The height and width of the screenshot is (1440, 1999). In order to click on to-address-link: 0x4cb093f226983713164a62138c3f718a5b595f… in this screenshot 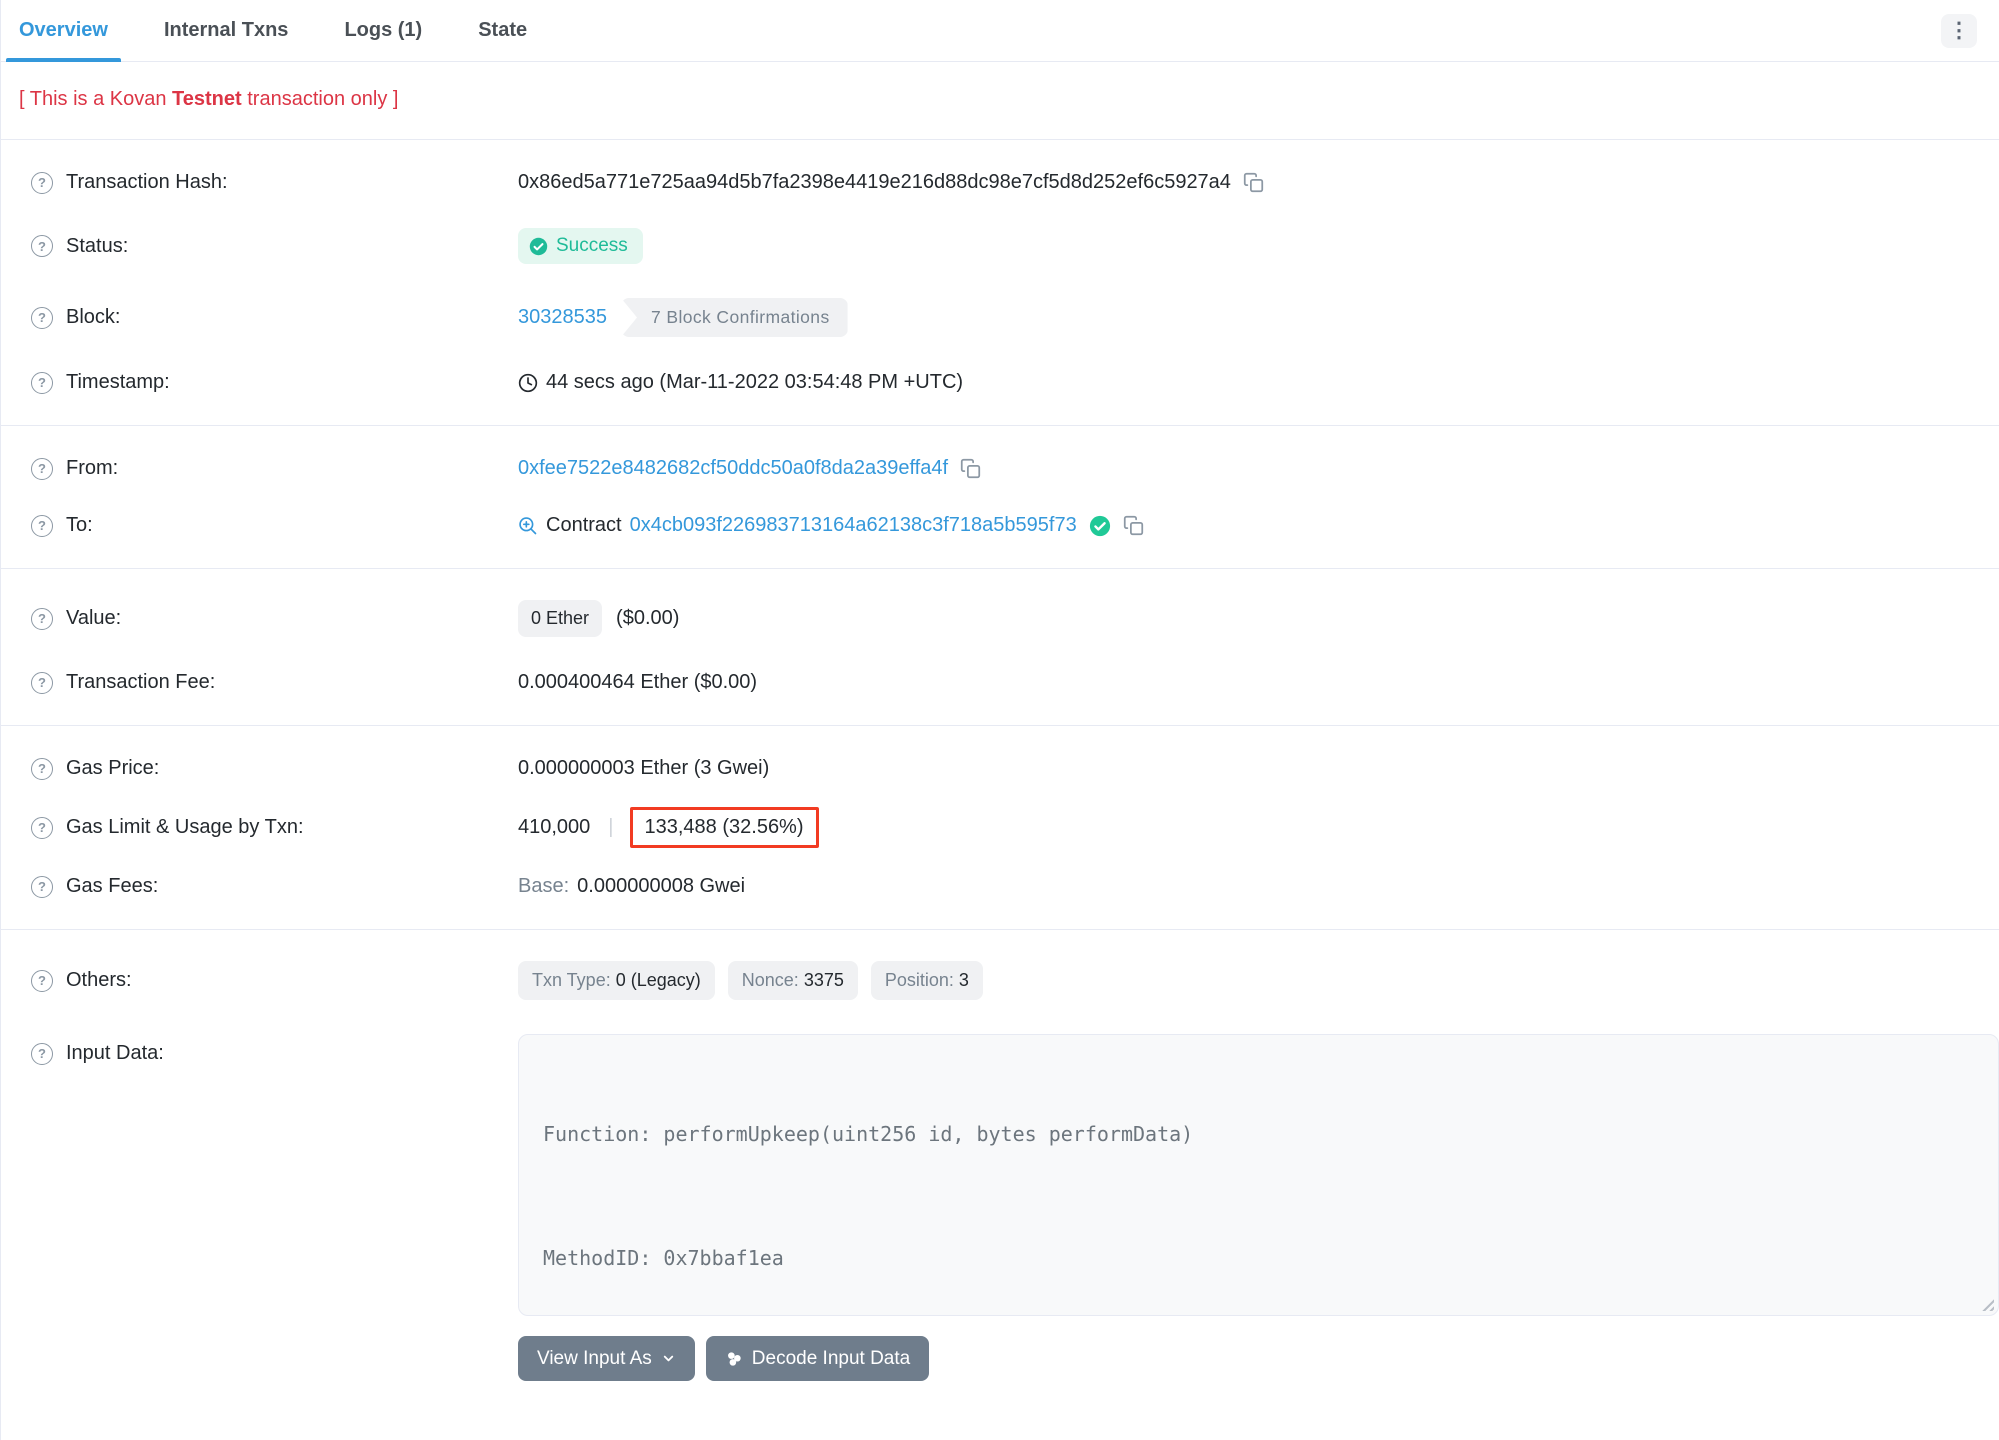, I will do `click(853, 525)`.